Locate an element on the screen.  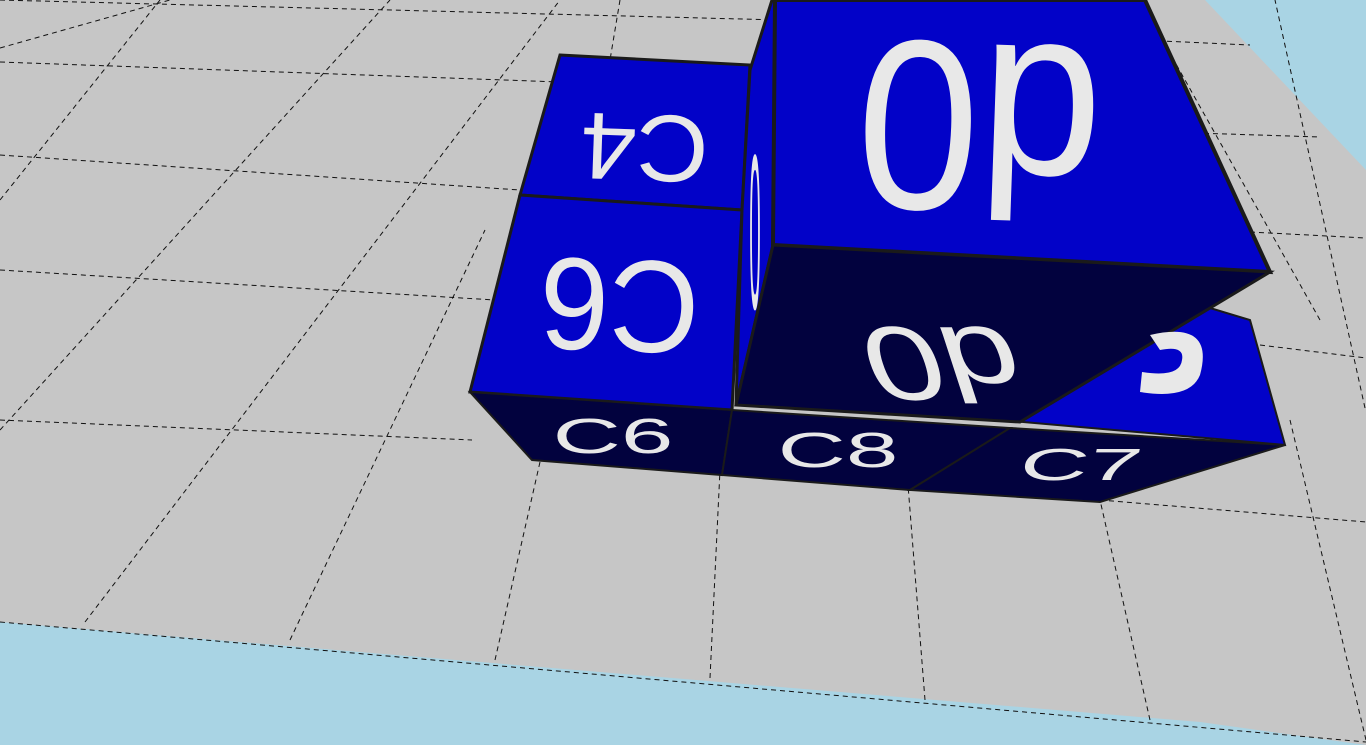
cube-c7-front-label: C7 is located at coordinates (1080, 464).